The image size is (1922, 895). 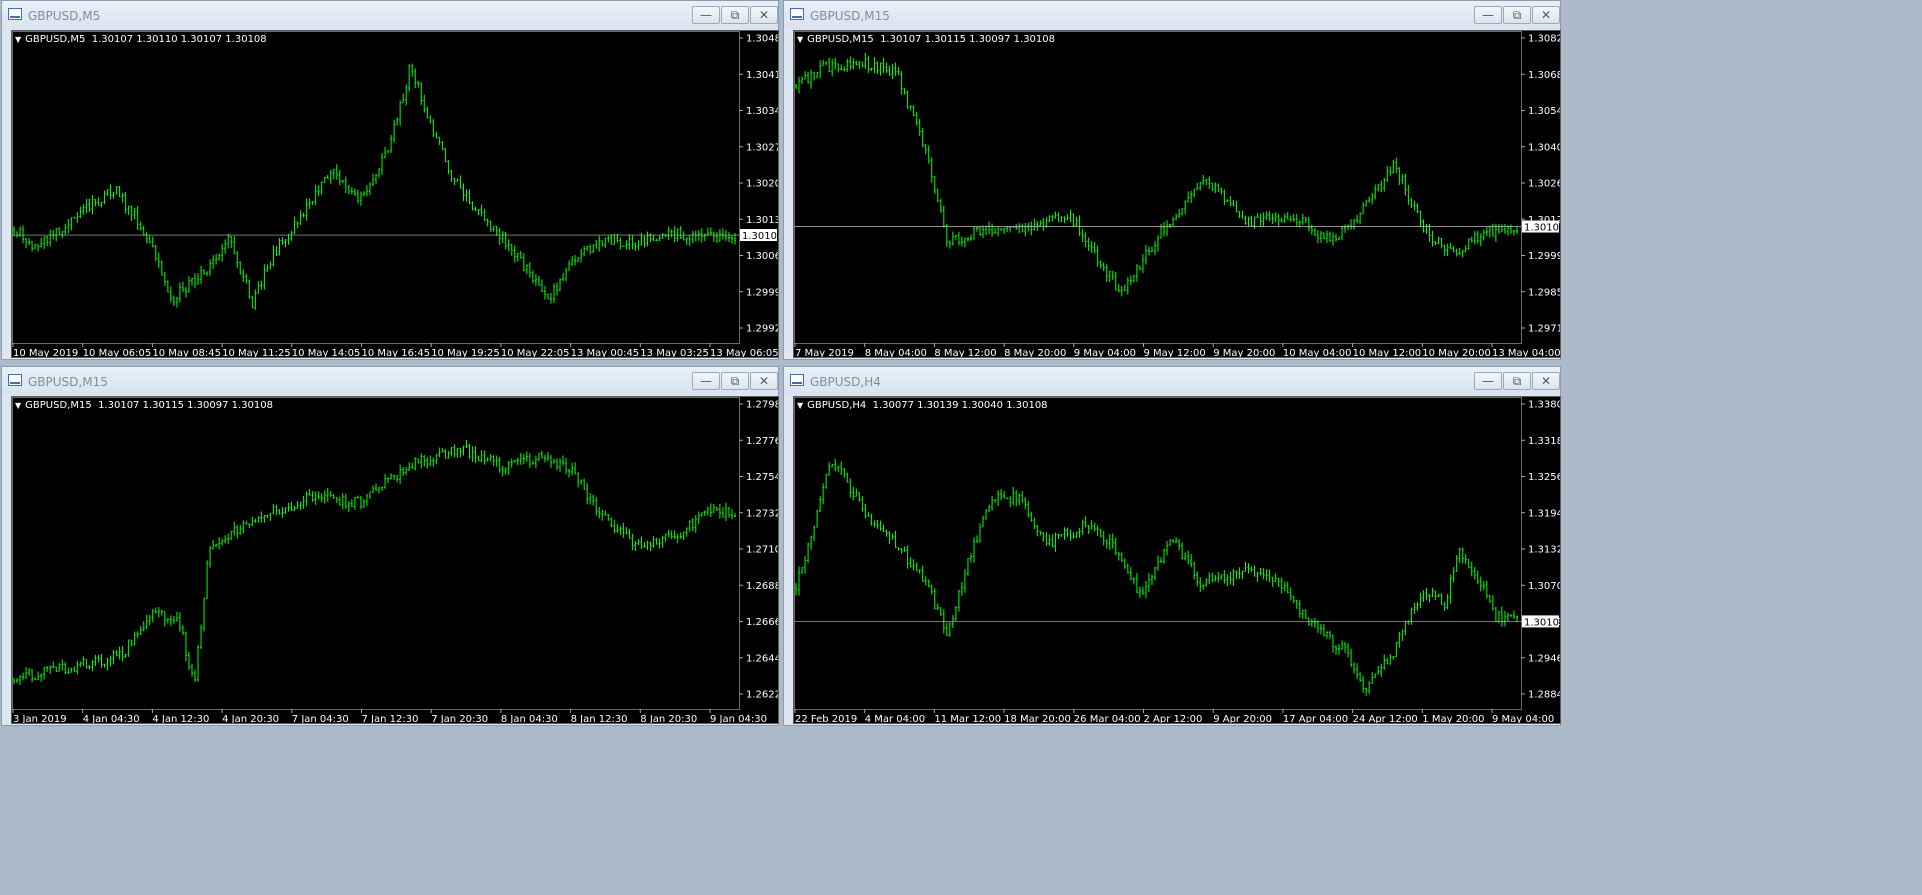 I want to click on x-tick-label: 4 Mar 04:00, so click(x=895, y=718).